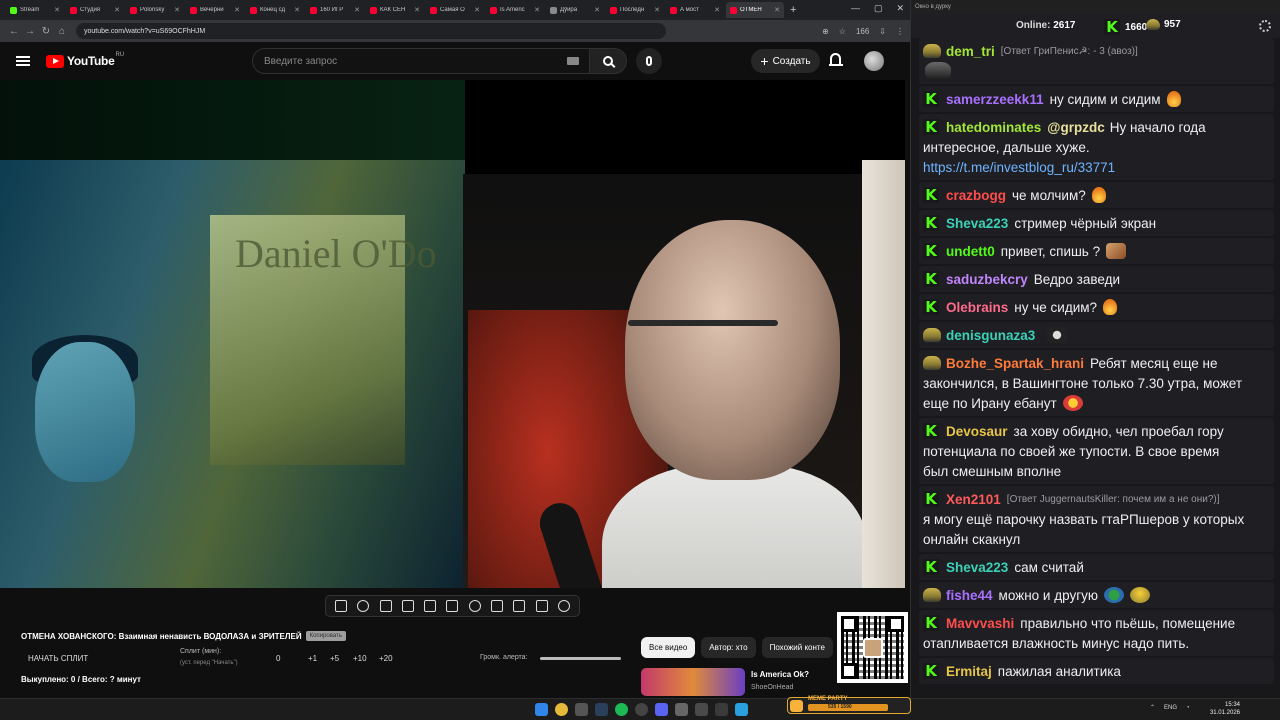 The image size is (1280, 720). What do you see at coordinates (969, 595) in the screenshot?
I see `chat-username: fishe44` at bounding box center [969, 595].